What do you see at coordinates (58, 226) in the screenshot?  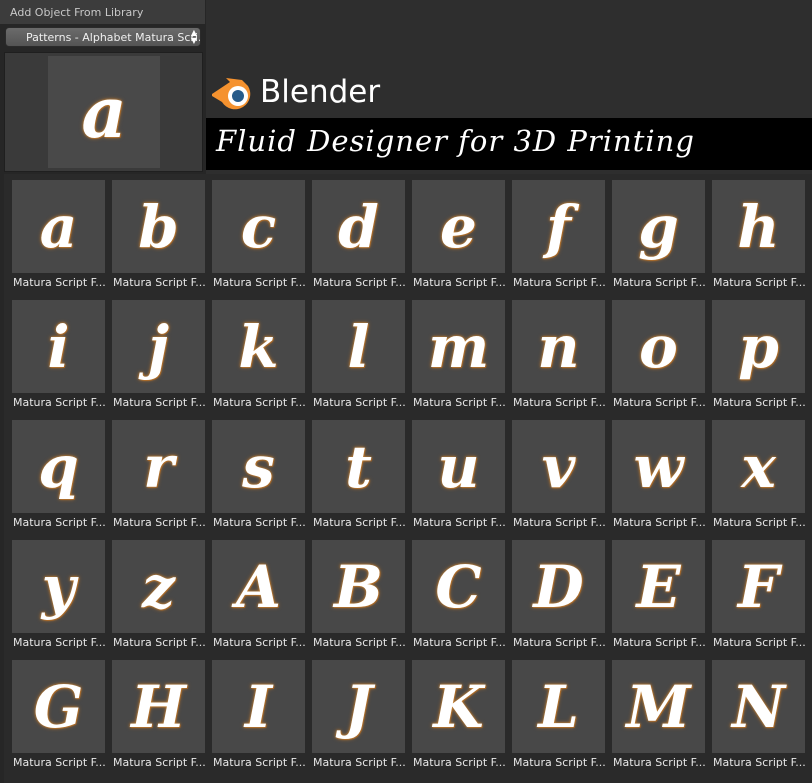 I see `item-thumbnail: a` at bounding box center [58, 226].